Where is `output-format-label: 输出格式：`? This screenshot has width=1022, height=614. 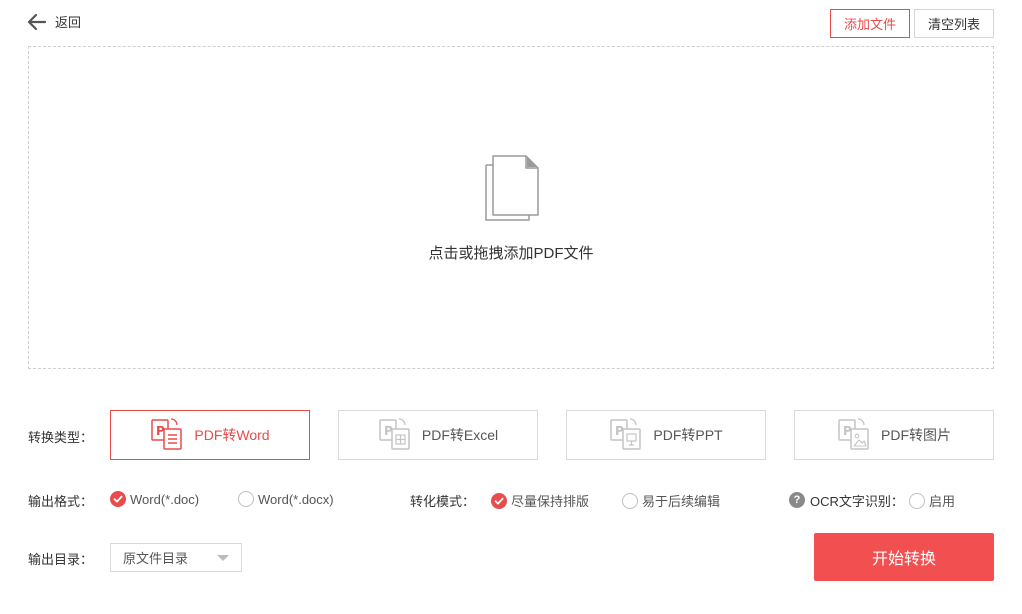
output-format-label: 输出格式： is located at coordinates (61, 501).